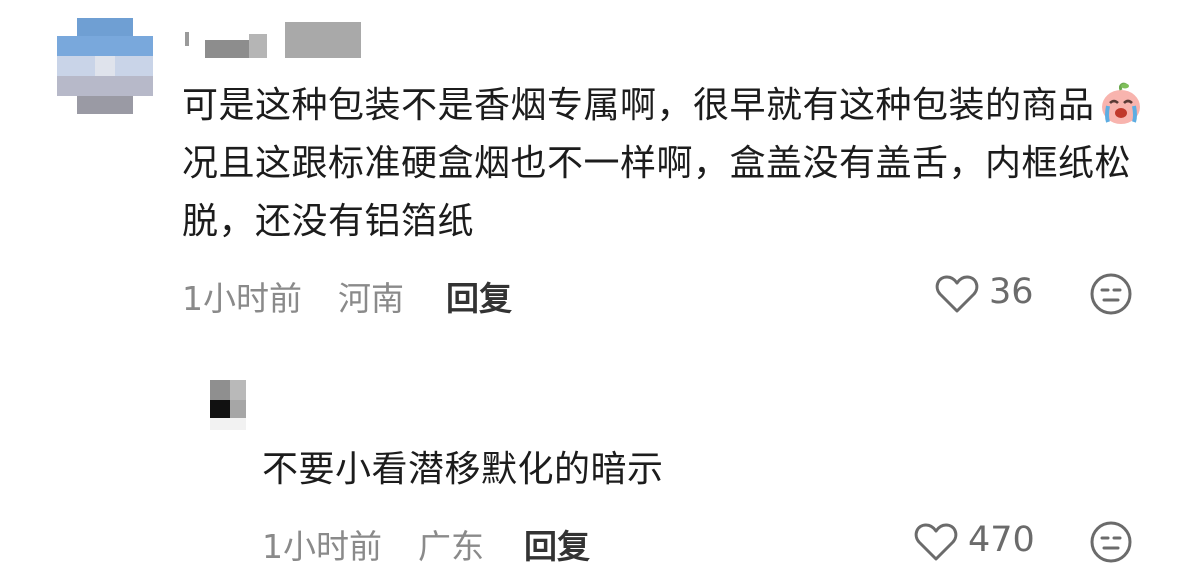 This screenshot has height=574, width=1200. I want to click on comment-text-part: 况且这跟标准硬盒烟也不一样啊，盒盖没有盖舌，内框纸松脱，还没有铝箔纸, so click(657, 192).